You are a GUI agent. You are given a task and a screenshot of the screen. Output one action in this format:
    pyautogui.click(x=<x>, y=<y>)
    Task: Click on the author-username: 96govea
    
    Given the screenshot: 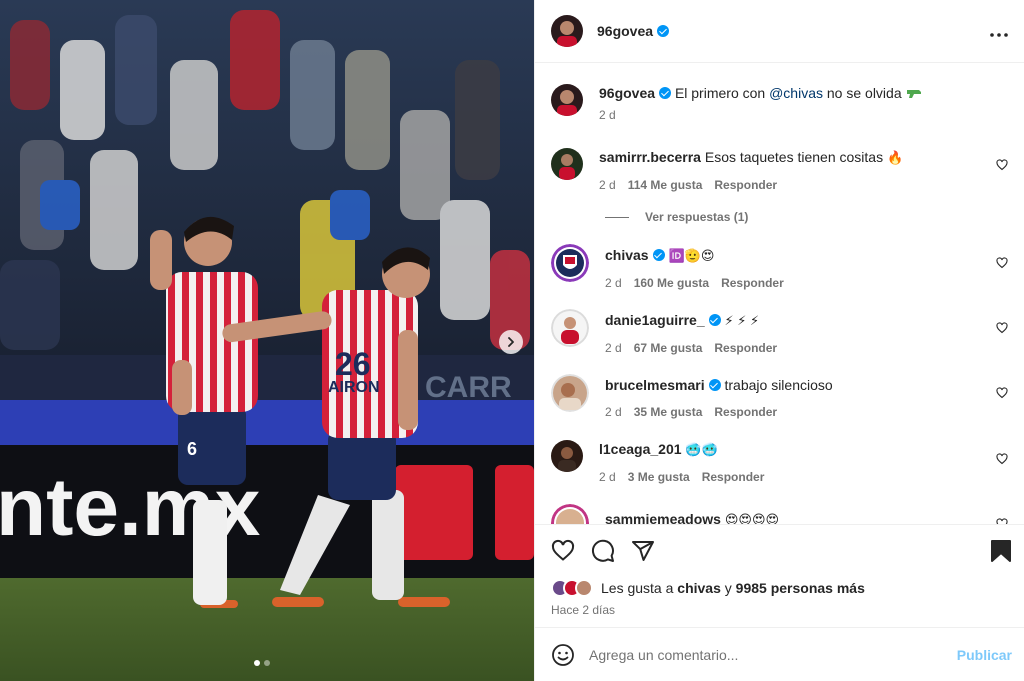 What is the action you would take?
    pyautogui.click(x=633, y=31)
    